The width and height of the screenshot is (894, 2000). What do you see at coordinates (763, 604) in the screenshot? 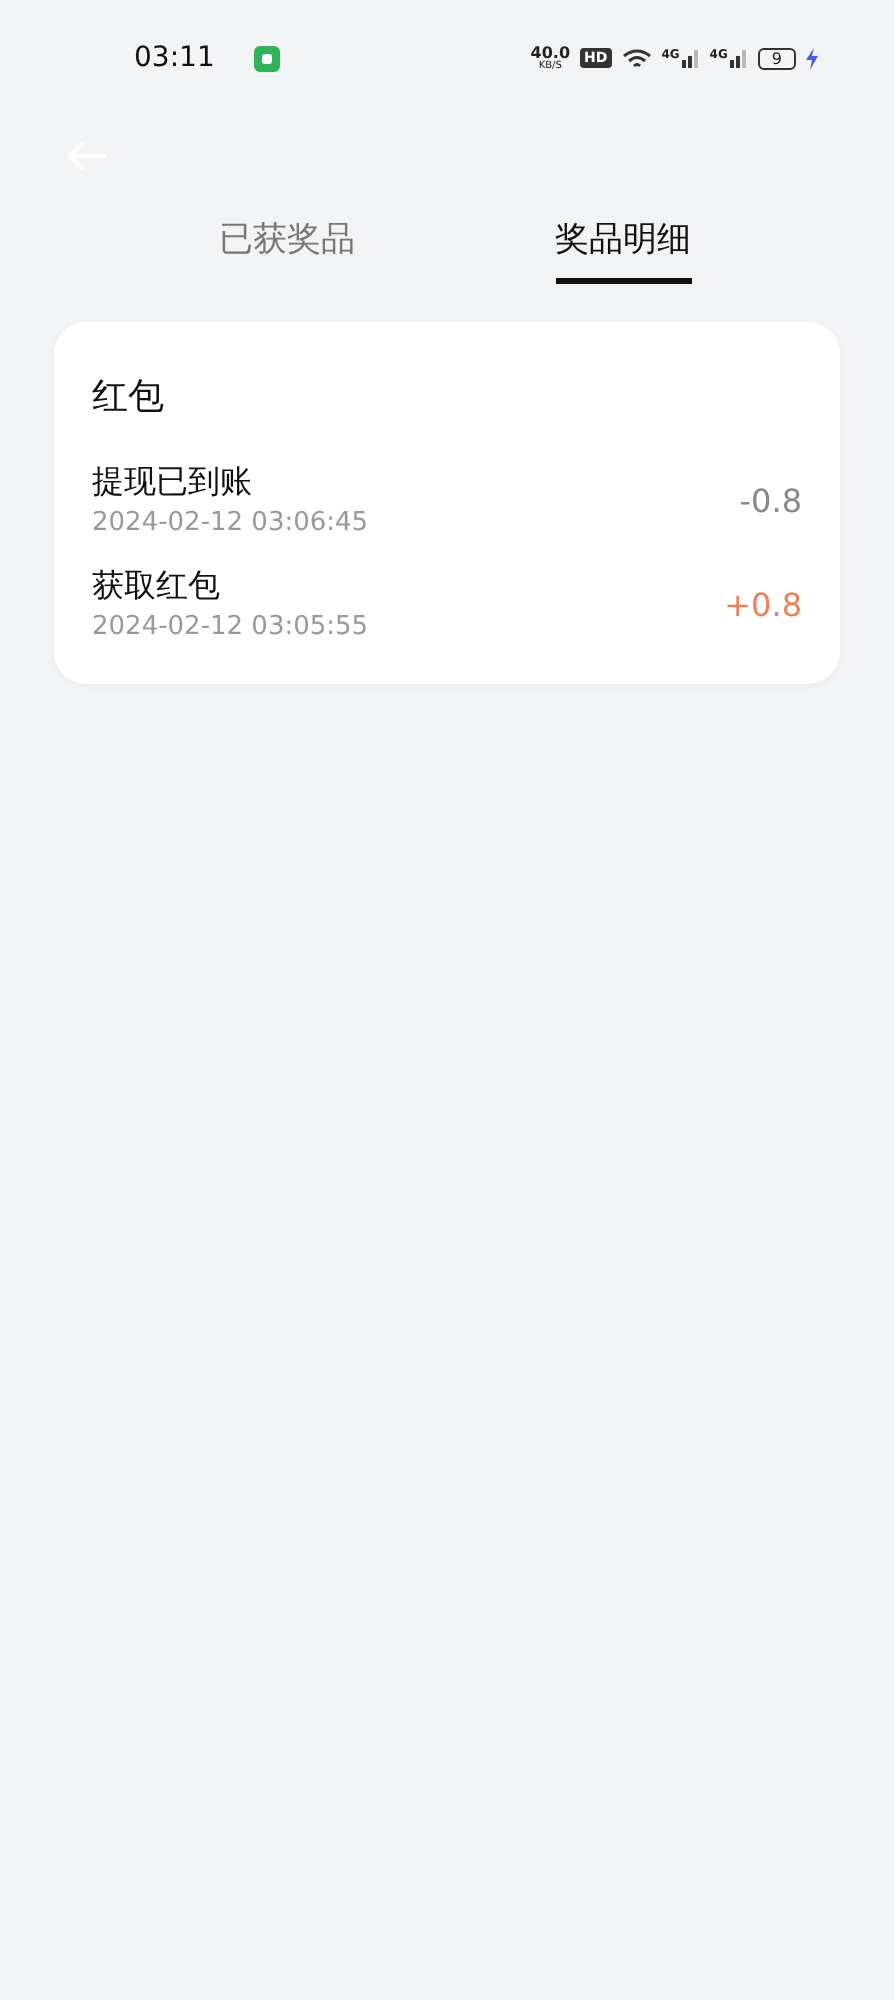
I see `record-amount: +0.8` at bounding box center [763, 604].